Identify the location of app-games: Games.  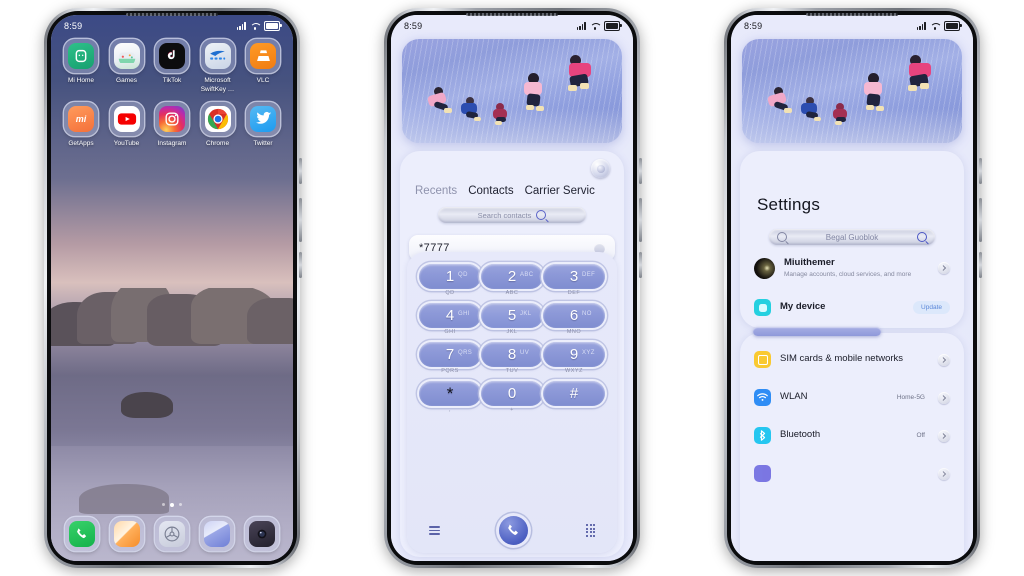
(127, 67).